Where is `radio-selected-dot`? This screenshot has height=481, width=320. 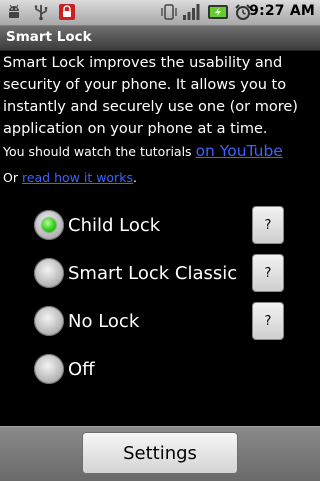 radio-selected-dot is located at coordinates (49, 225).